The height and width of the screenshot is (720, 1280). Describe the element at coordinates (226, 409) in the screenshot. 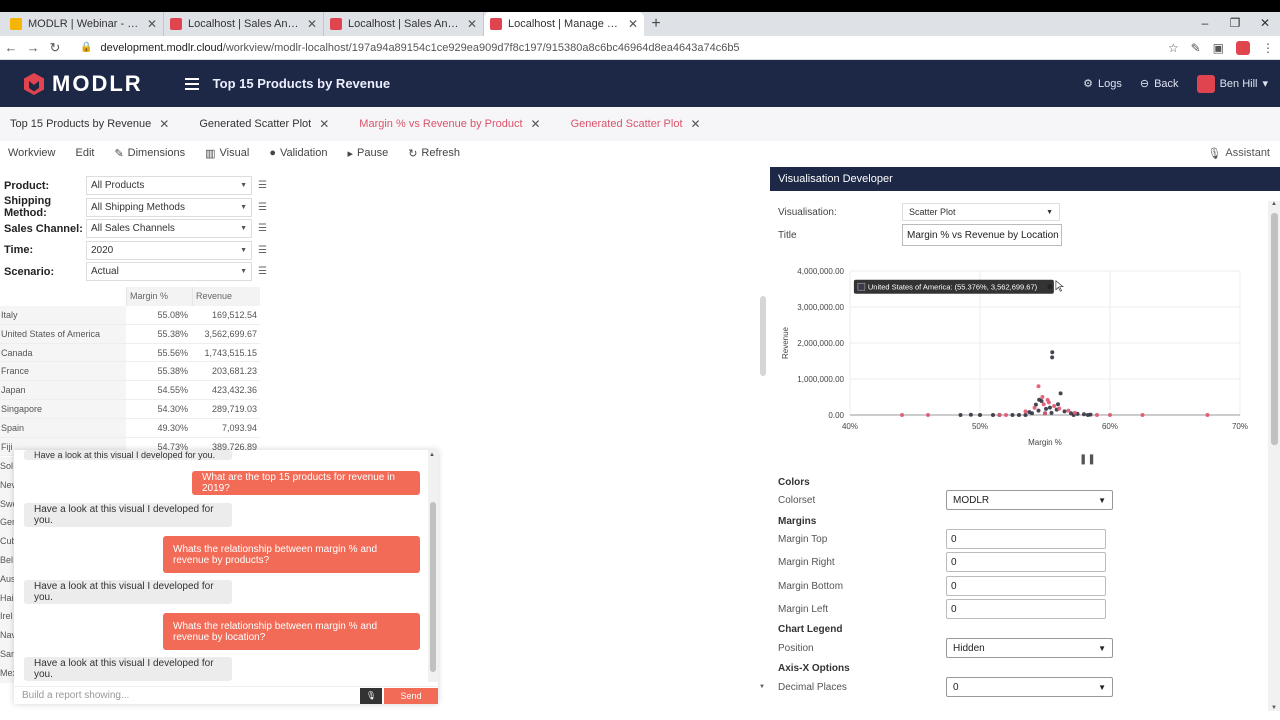

I see `revenue-cell: 289,719.03` at that location.